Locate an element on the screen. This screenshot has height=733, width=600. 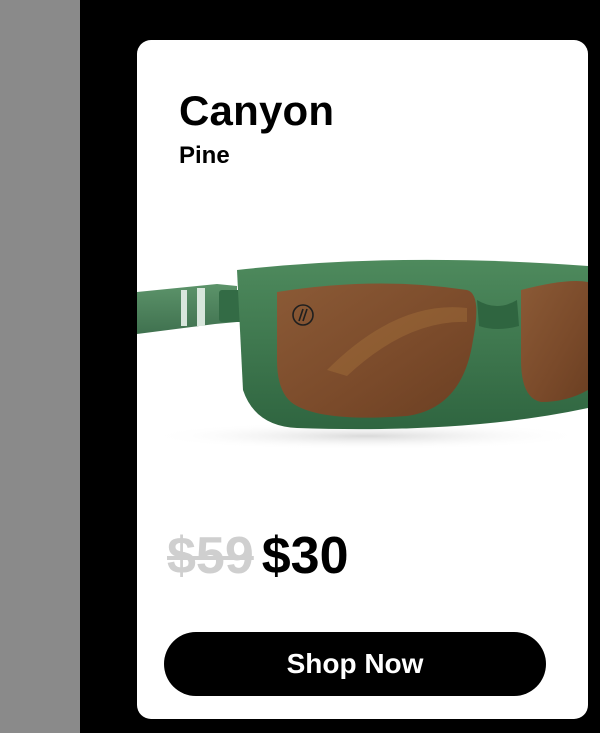
temple-stripe-b is located at coordinates (201, 307).